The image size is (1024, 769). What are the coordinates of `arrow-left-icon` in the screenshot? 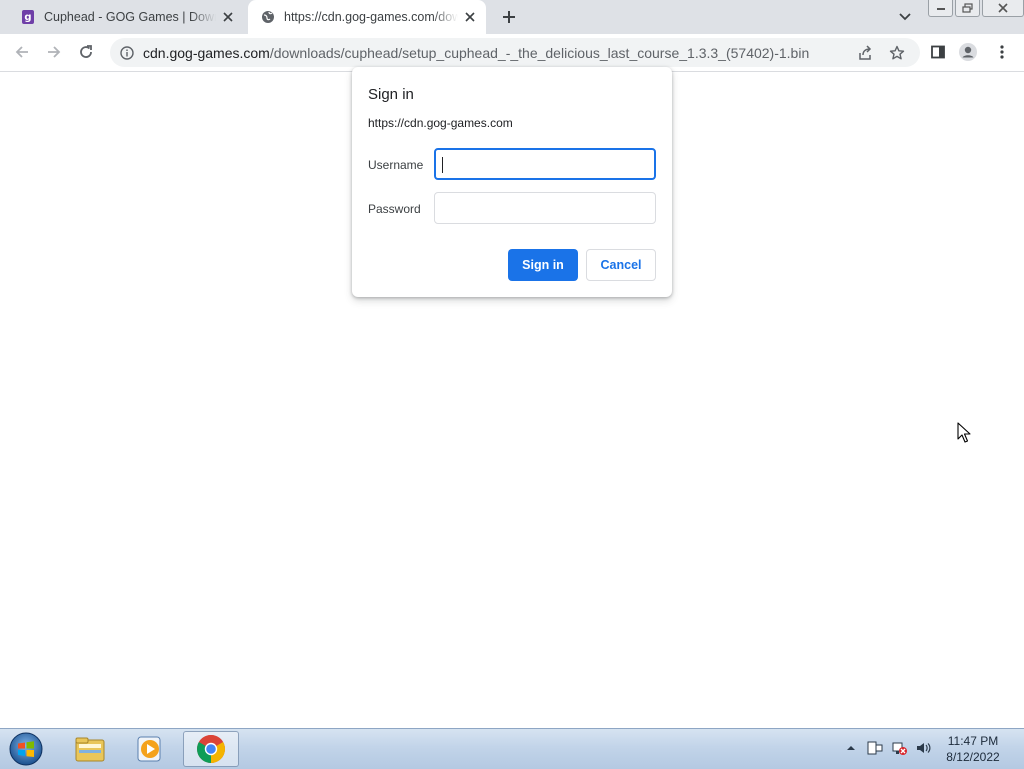 It's located at (21, 52).